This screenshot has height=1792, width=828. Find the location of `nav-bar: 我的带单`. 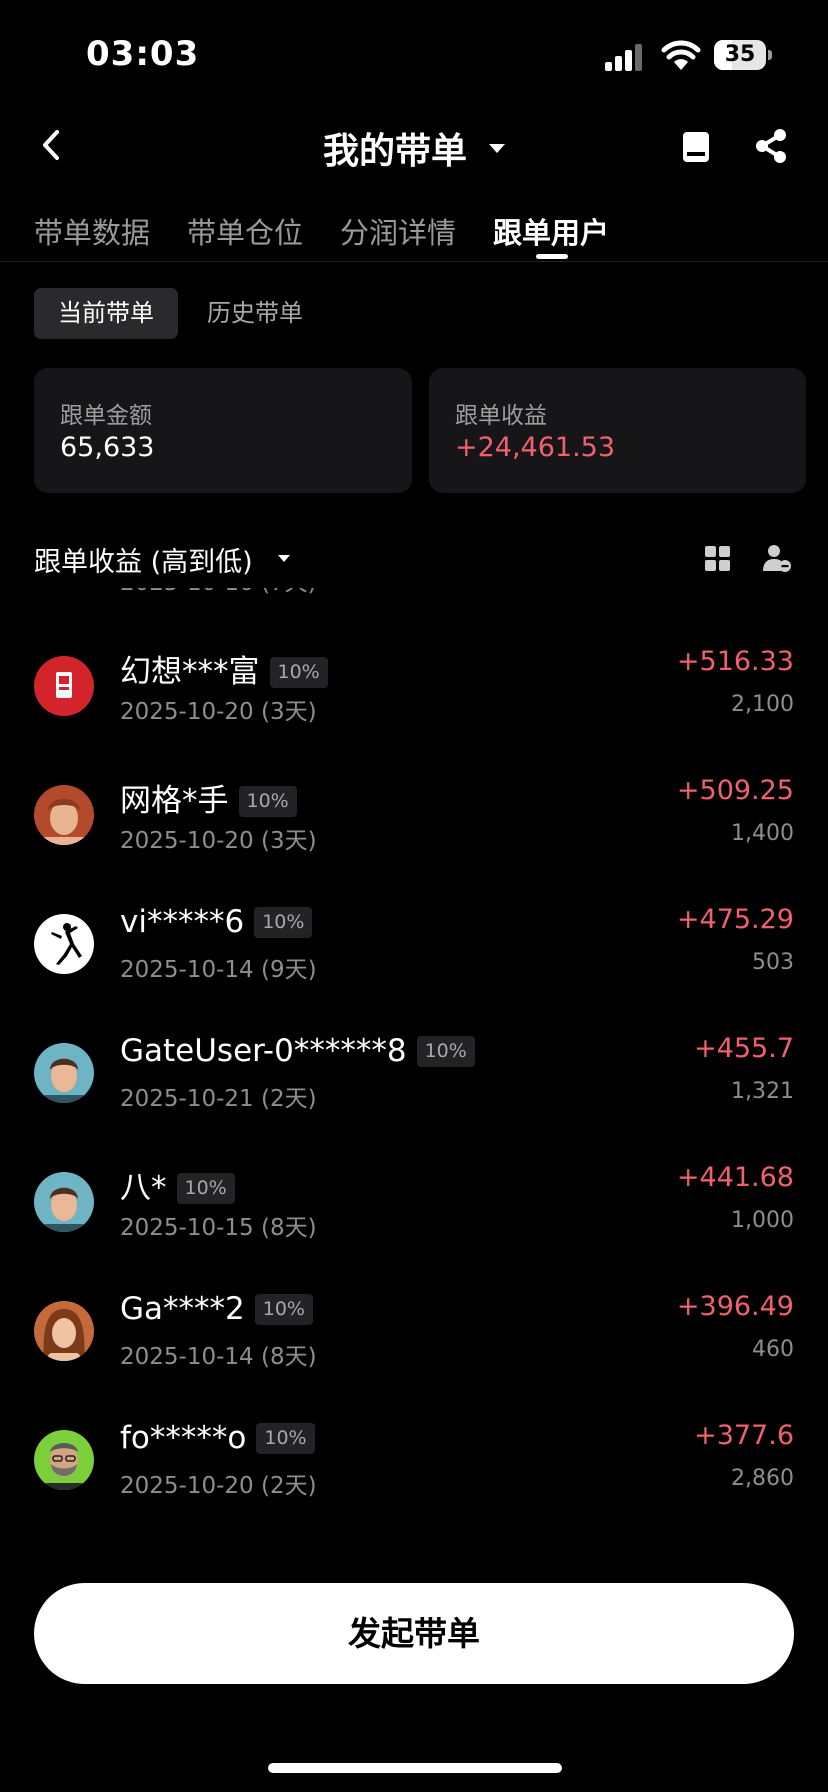

nav-bar: 我的带单 is located at coordinates (414, 145).